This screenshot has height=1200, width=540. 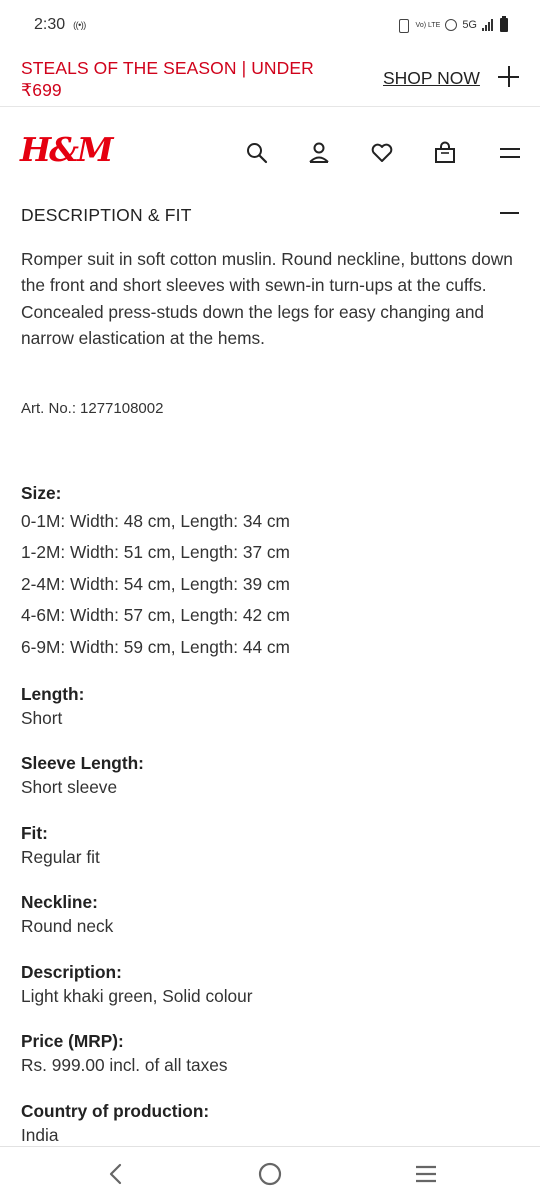 What do you see at coordinates (67, 914) in the screenshot?
I see `attribute-neckline: Neckline: Round neck` at bounding box center [67, 914].